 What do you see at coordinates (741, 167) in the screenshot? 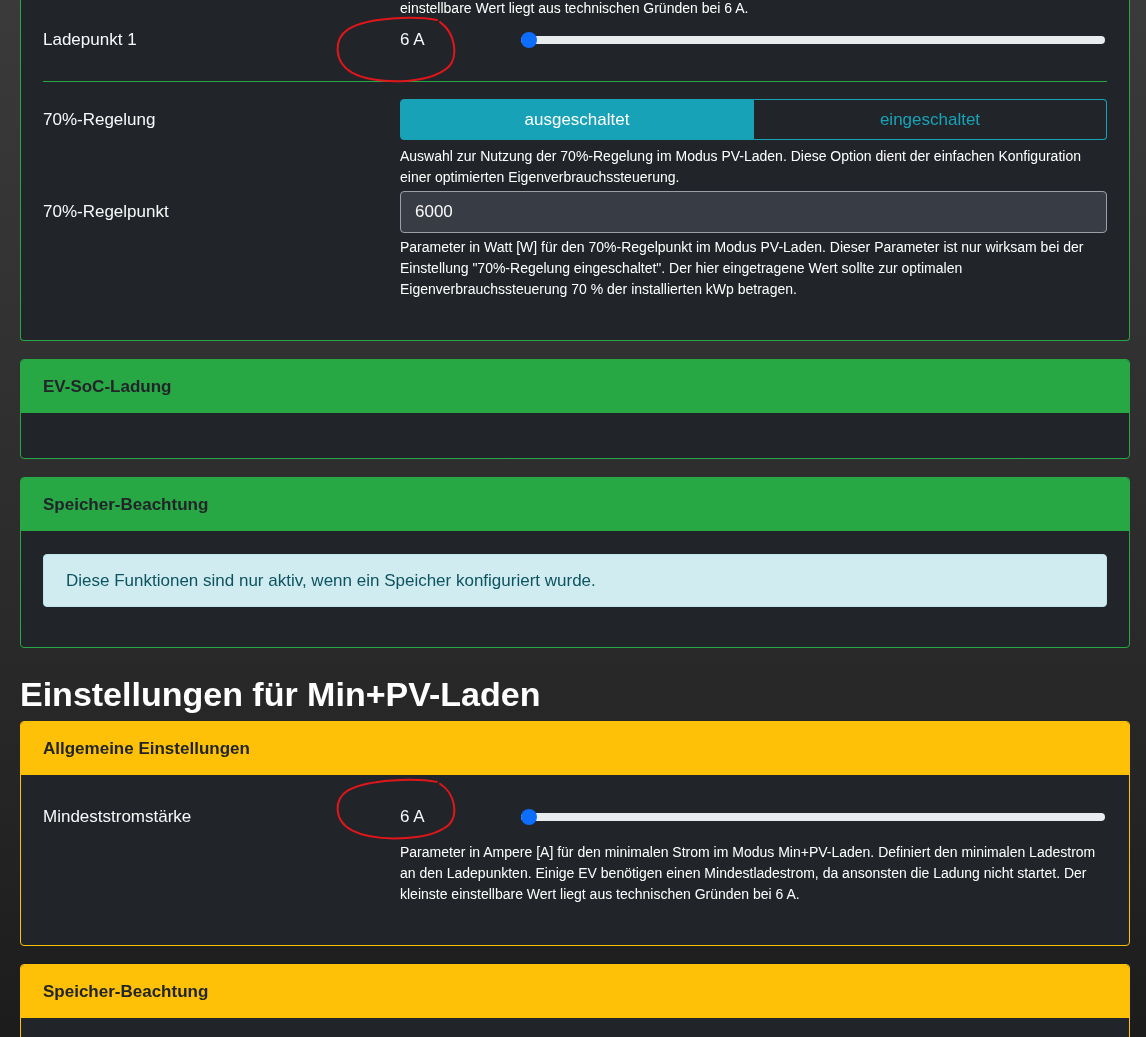
I see `help-text: Auswahl zur Nutzung der 70%-Regelung im Modus PV-Laden. Diese Option dient der einfachen Konfiguration einer optimierten Eigenverbrauchssteuerung.` at bounding box center [741, 167].